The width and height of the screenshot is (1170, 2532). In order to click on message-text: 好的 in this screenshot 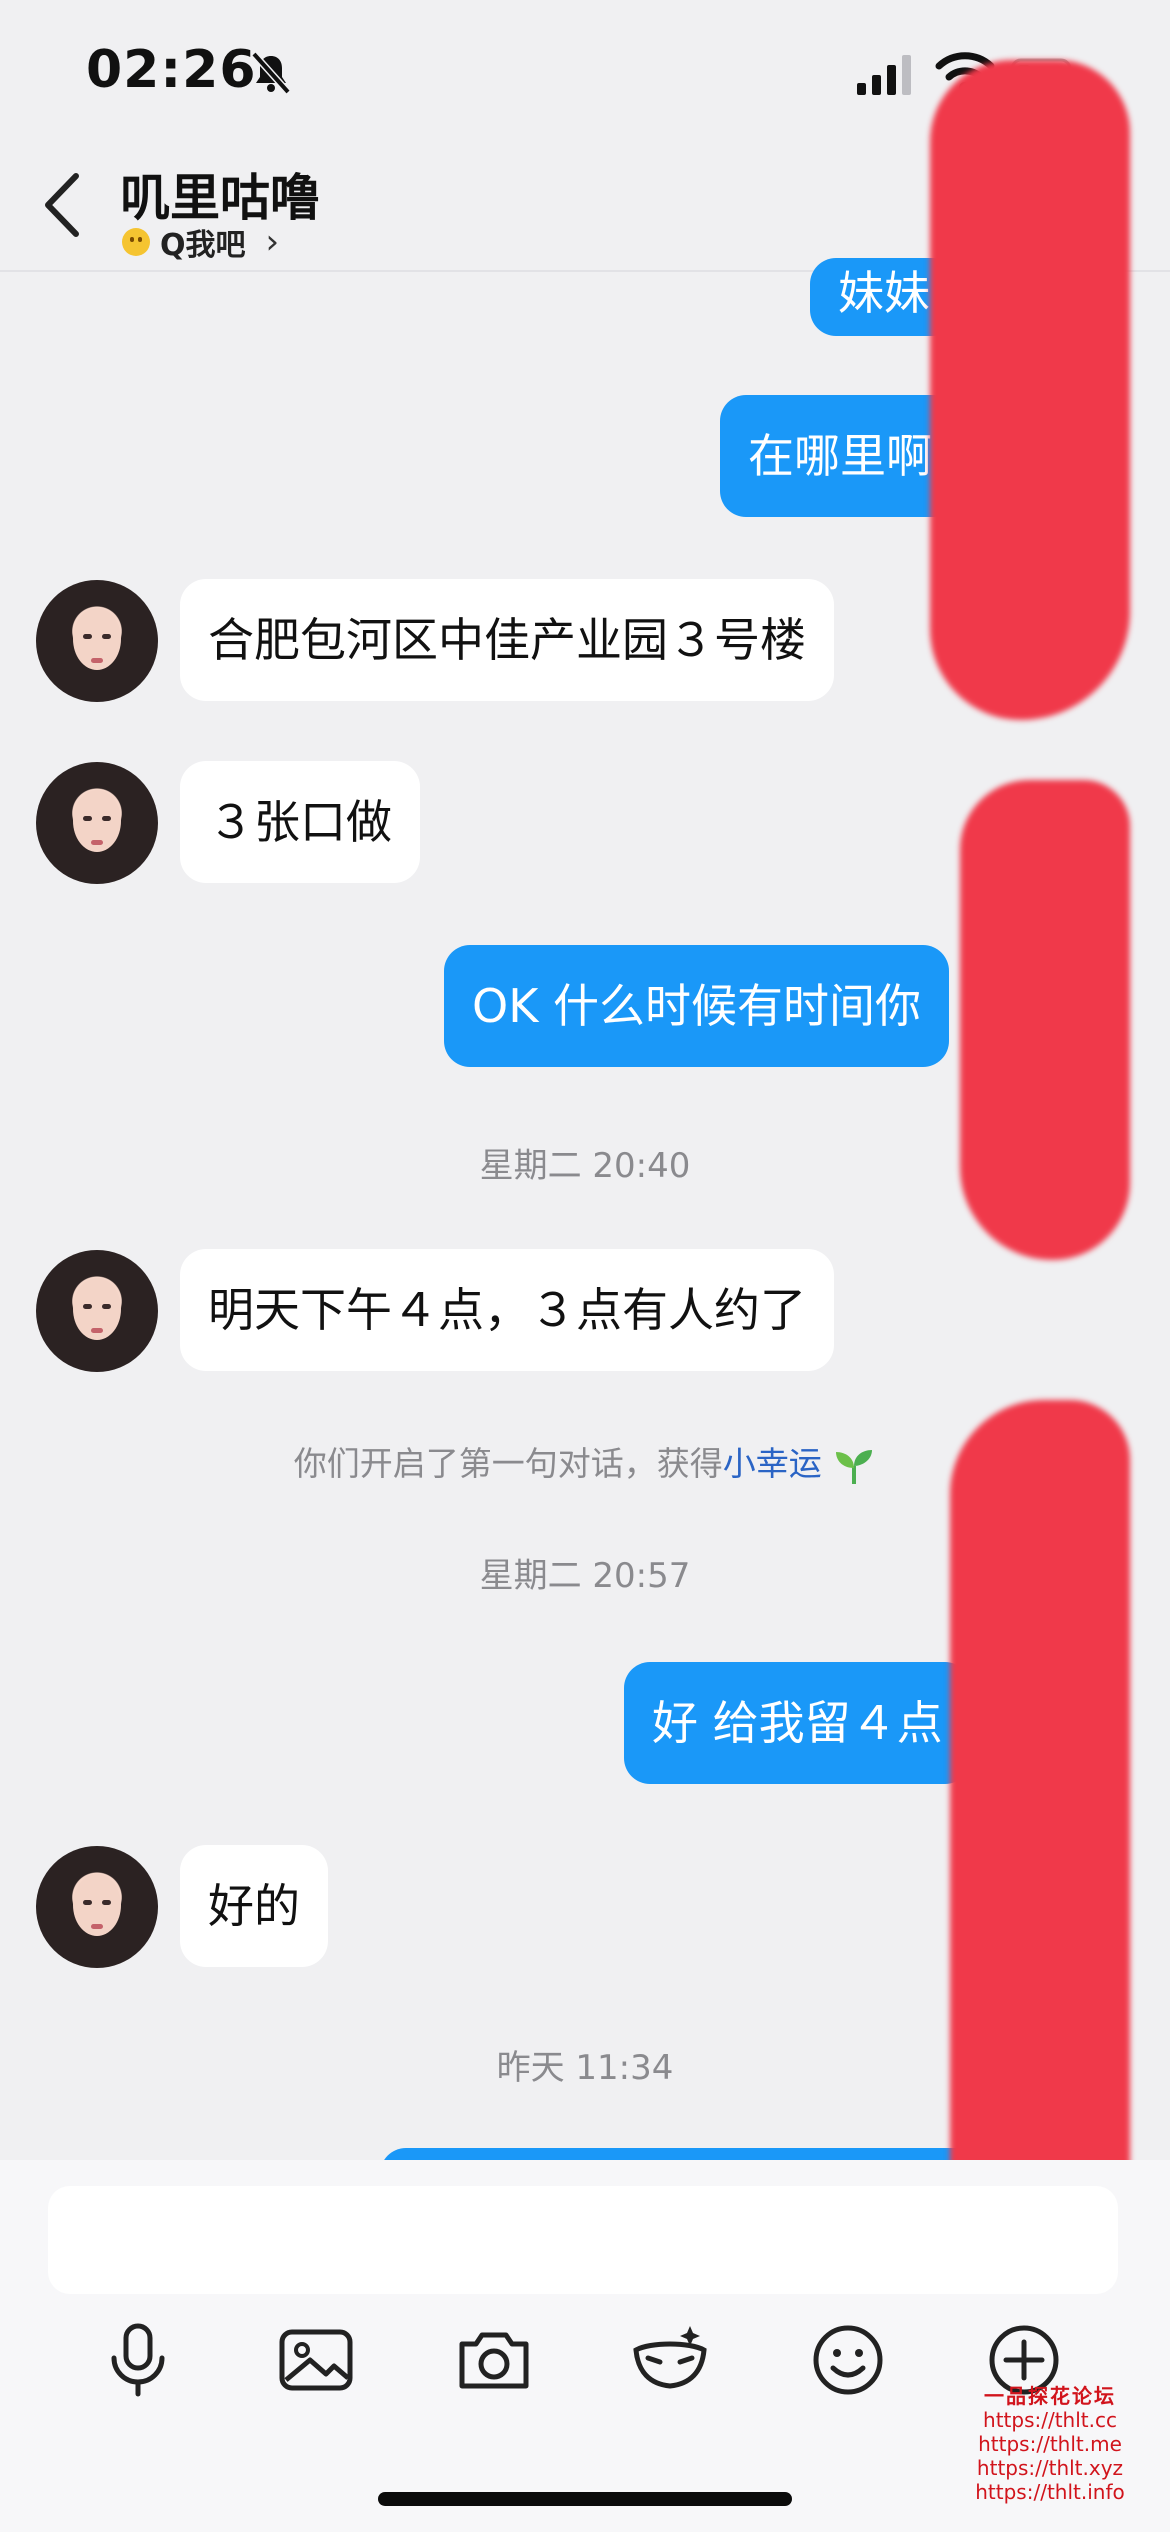, I will do `click(254, 1906)`.